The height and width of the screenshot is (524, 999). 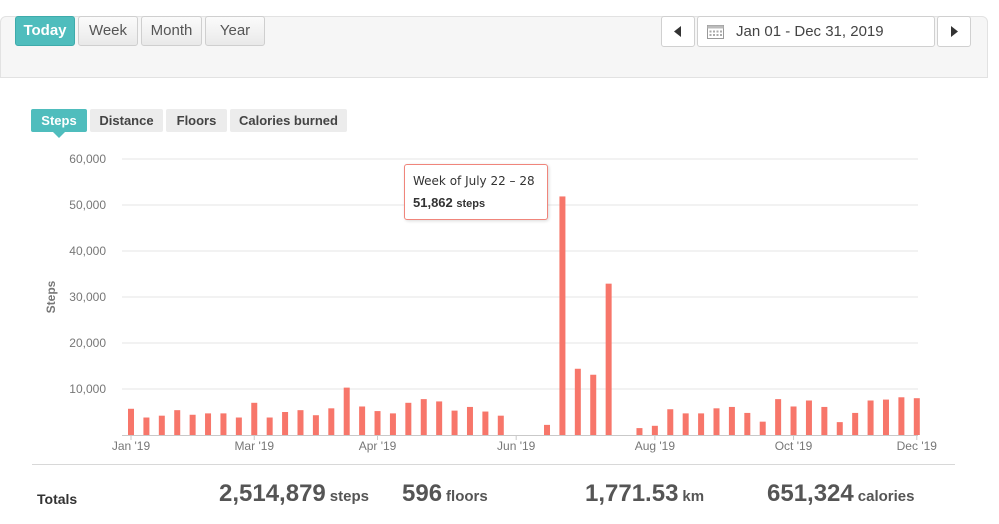 What do you see at coordinates (810, 493) in the screenshot?
I see `total-calories-value: 651,324` at bounding box center [810, 493].